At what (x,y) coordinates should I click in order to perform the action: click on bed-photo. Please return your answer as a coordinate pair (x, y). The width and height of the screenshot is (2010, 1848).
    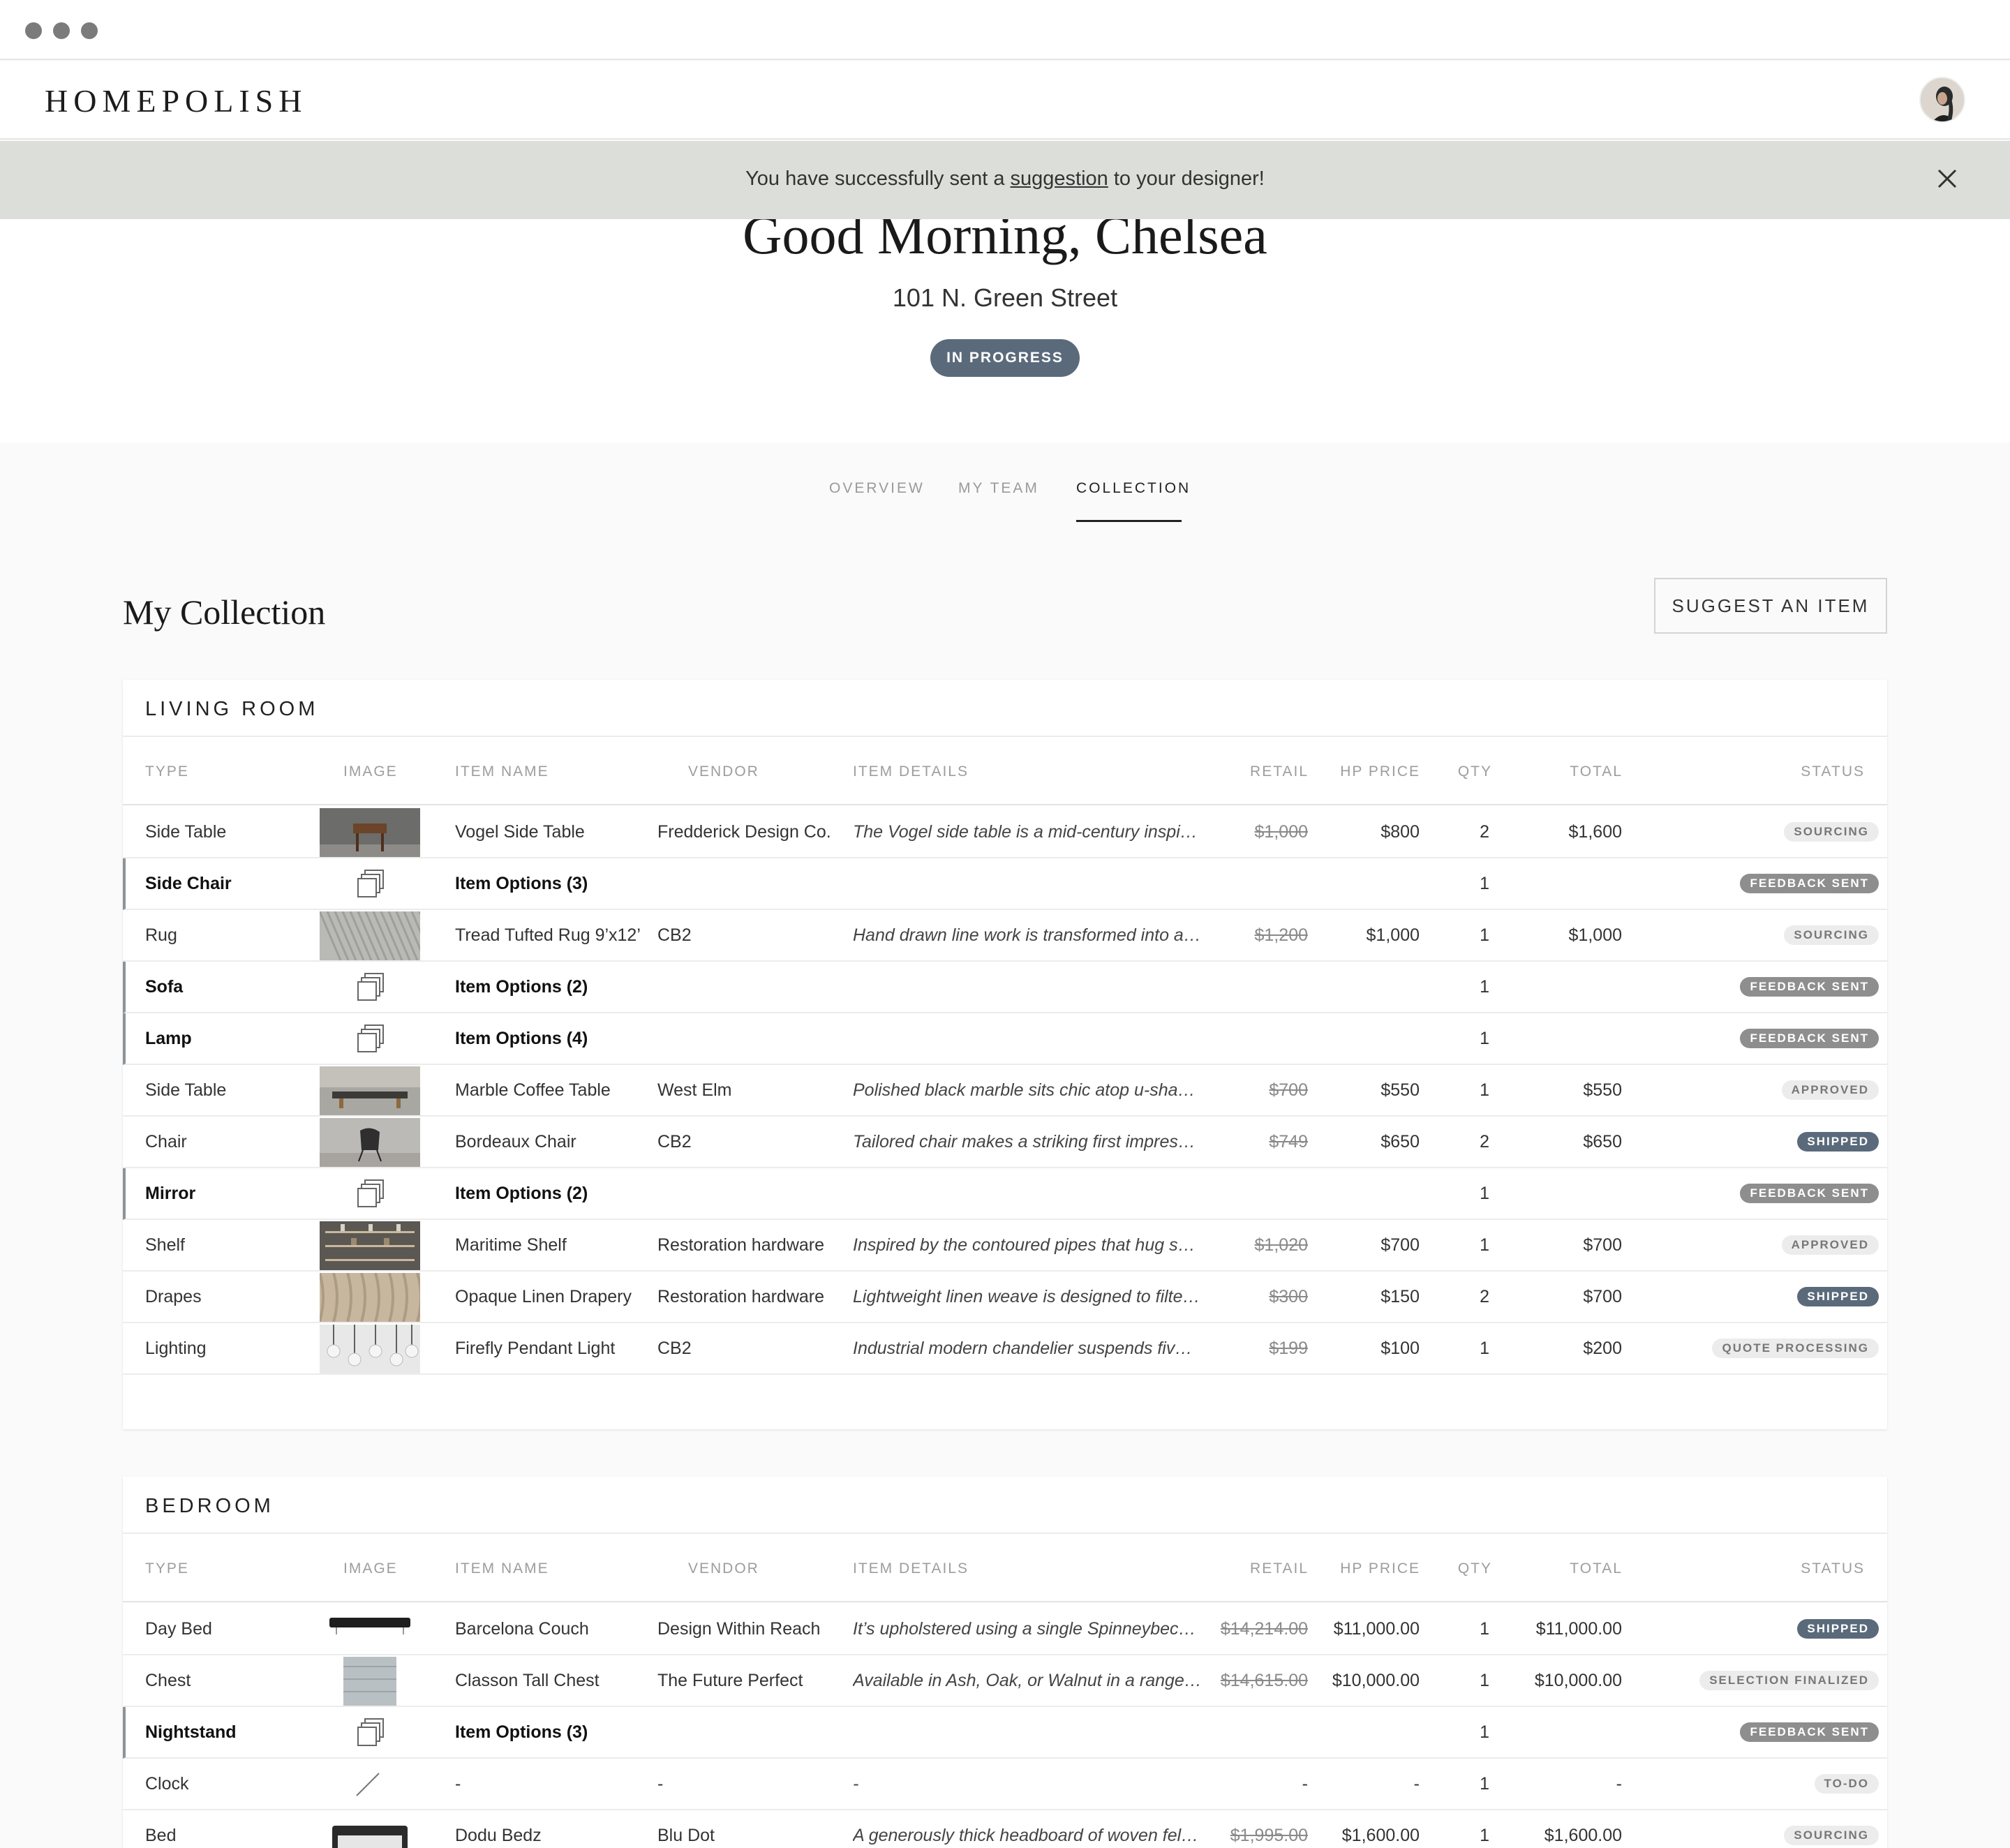
    Looking at the image, I should click on (370, 1830).